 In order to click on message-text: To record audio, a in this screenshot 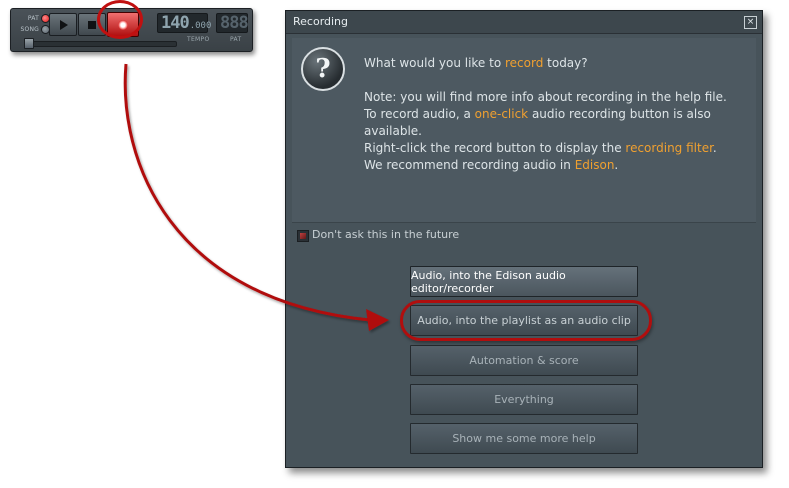, I will do `click(419, 114)`.